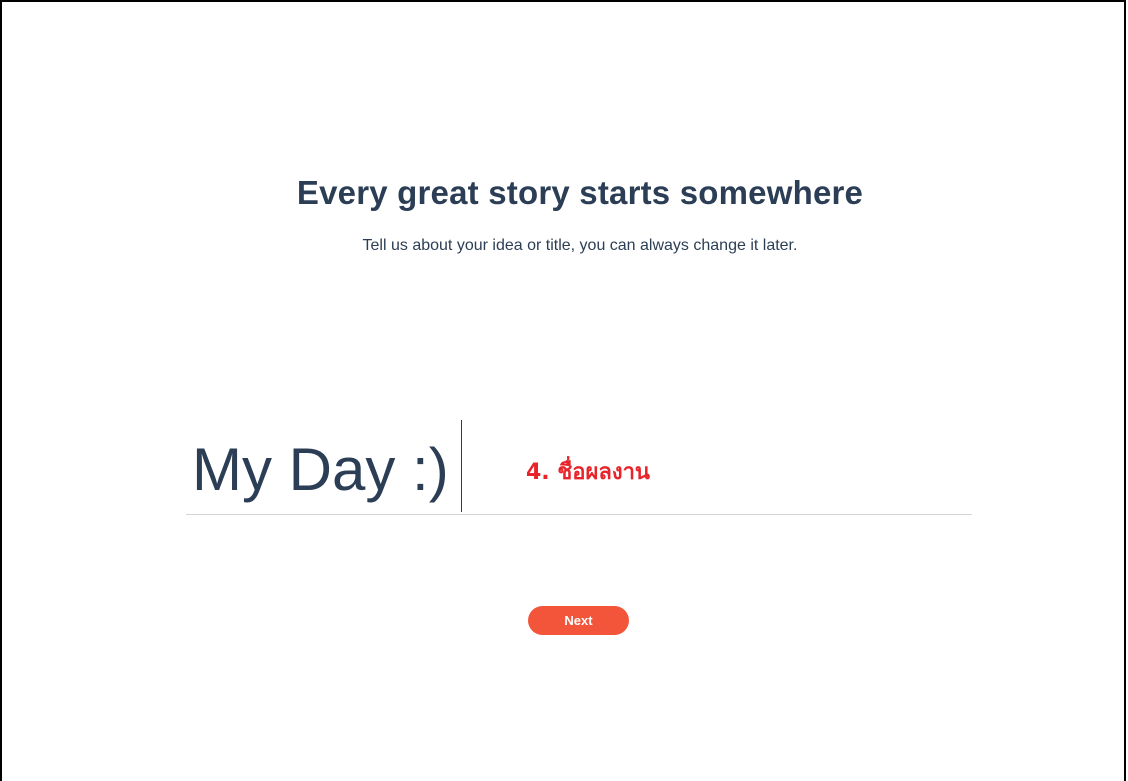 This screenshot has width=1128, height=781. What do you see at coordinates (588, 472) in the screenshot?
I see `step-annotation: 4. ชื่อผลงาน` at bounding box center [588, 472].